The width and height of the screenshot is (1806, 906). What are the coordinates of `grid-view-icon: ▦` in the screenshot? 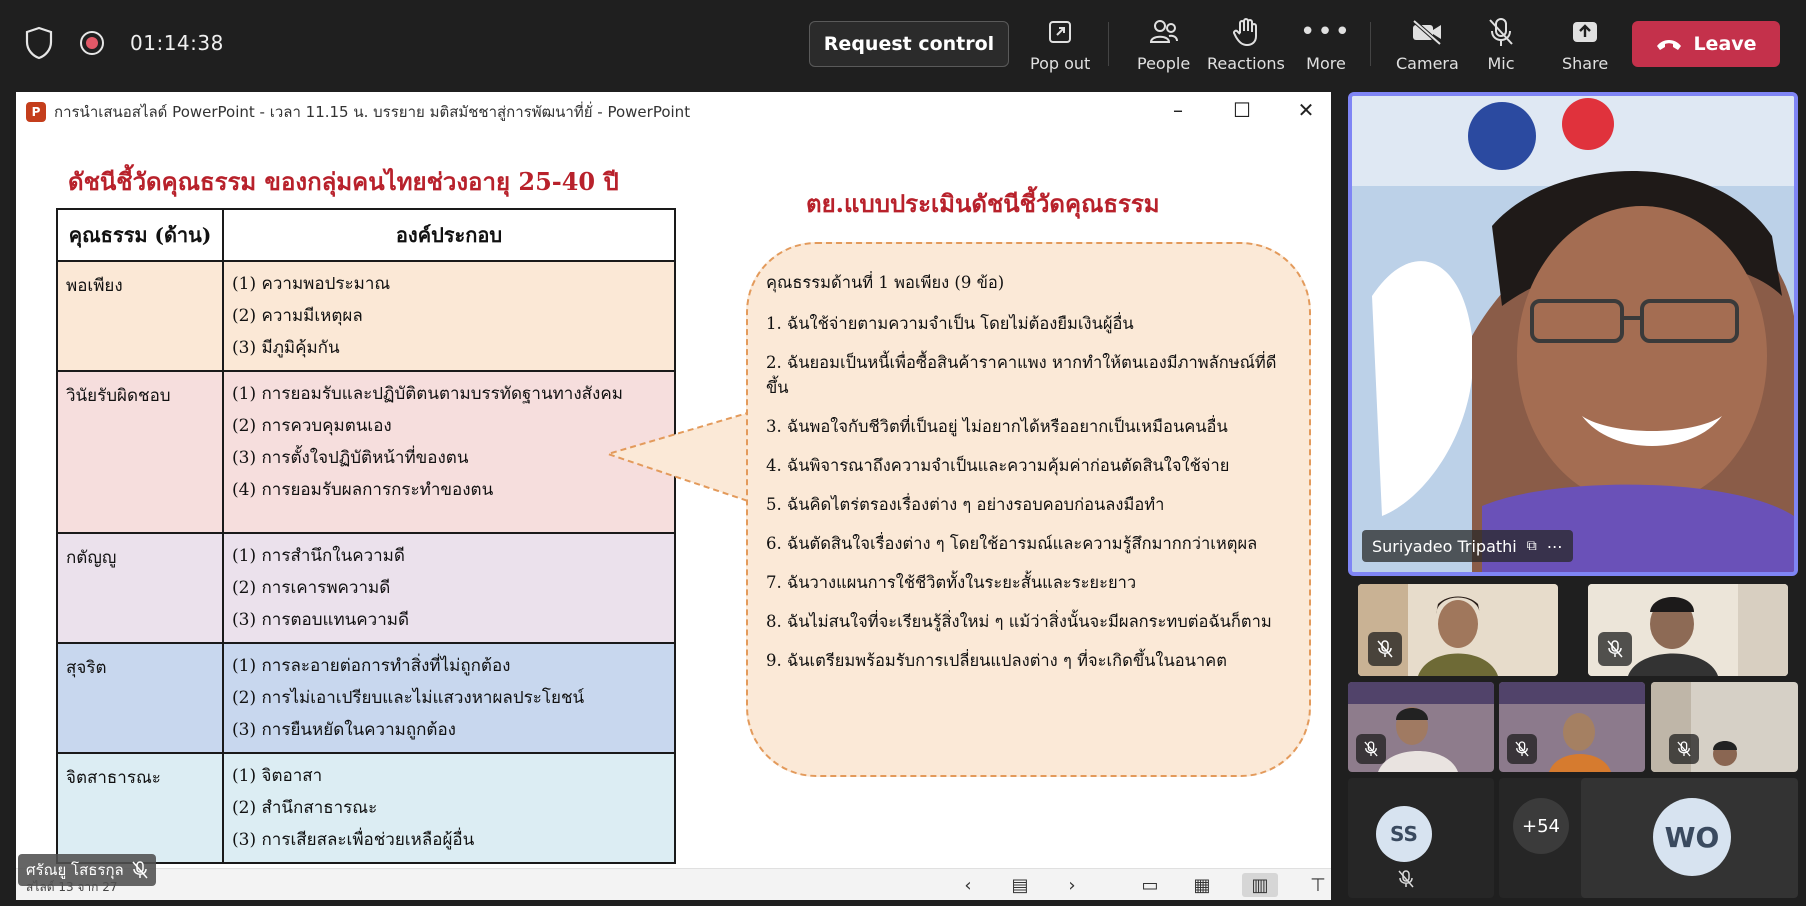 It's located at (1202, 885).